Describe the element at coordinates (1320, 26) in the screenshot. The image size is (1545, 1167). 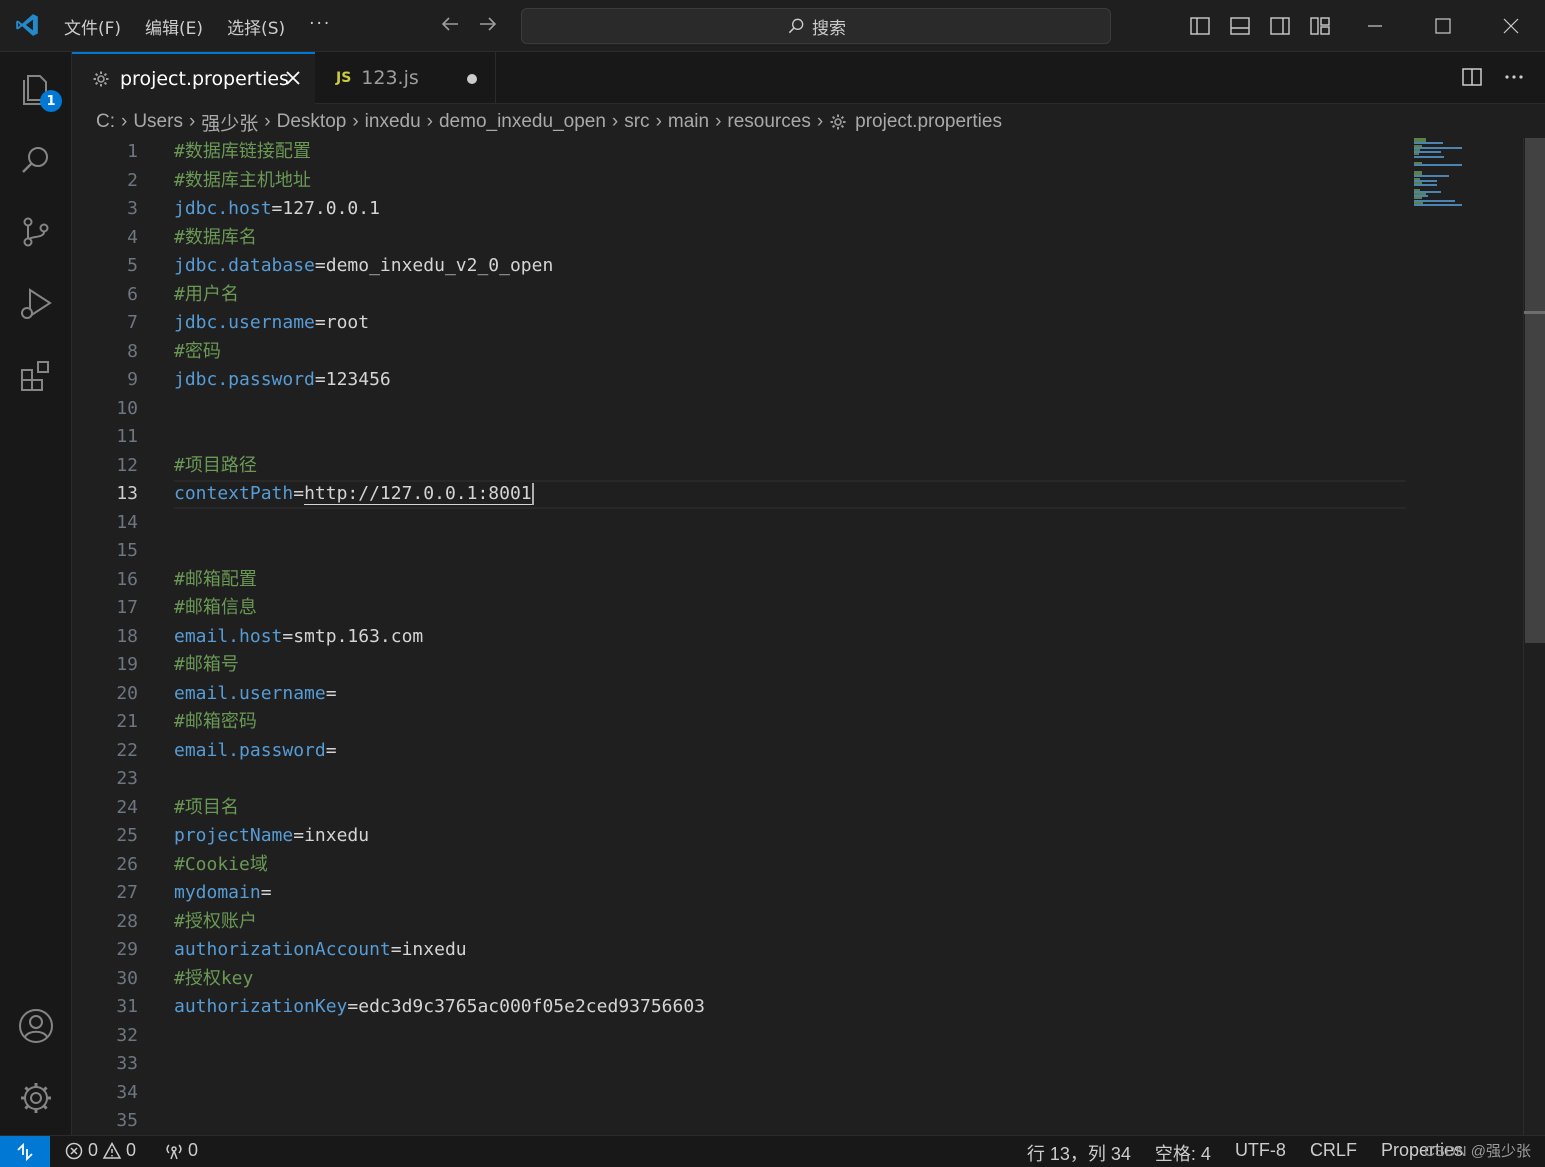
I see `customize-layout-icon` at that location.